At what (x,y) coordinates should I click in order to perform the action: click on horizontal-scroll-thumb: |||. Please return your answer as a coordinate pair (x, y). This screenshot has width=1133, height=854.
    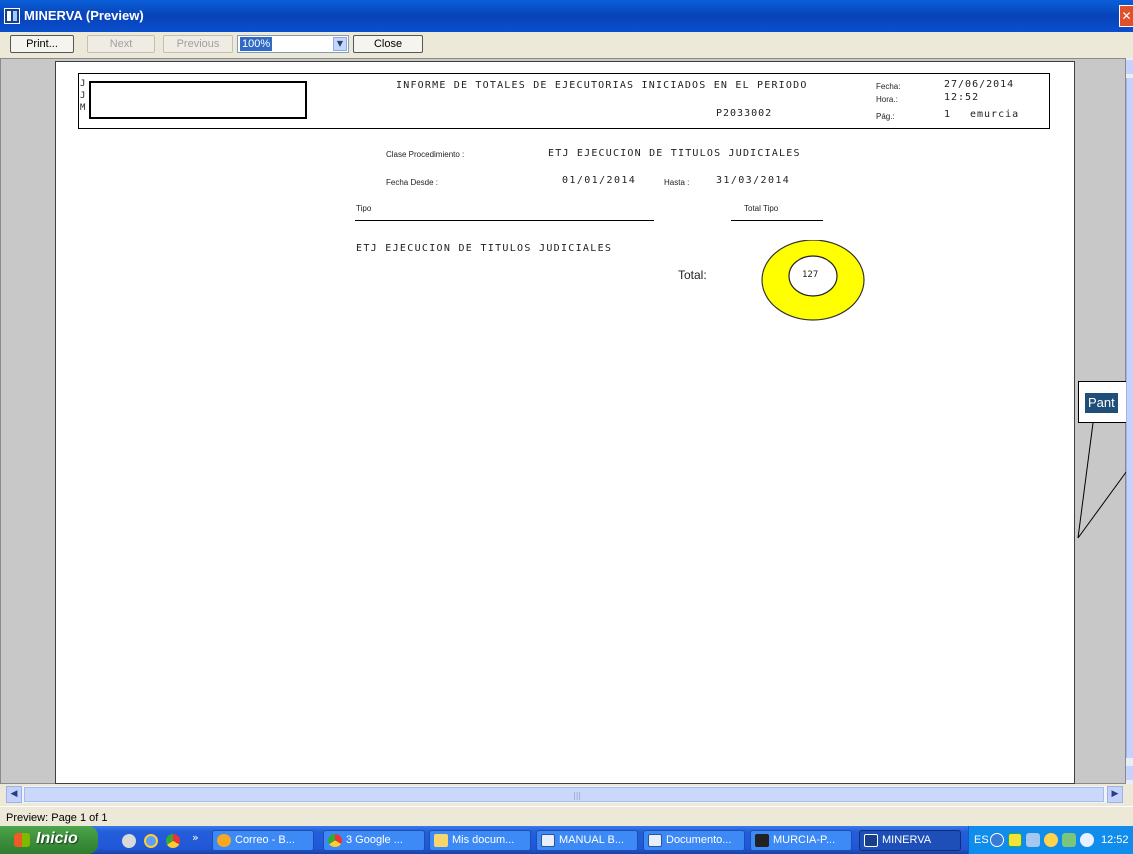
    Looking at the image, I should click on (564, 794).